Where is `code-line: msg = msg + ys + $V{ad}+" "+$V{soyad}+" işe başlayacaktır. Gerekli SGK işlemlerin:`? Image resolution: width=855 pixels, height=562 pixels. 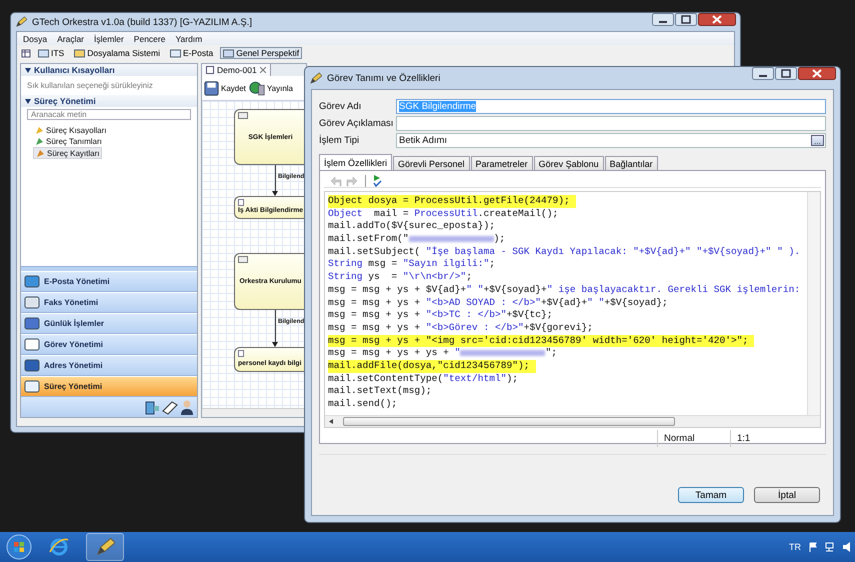 code-line: msg = msg + ys + $V{ad}+" "+$V{soyad}+" işe başlayacaktır. Gerekli SGK işlemlerin: is located at coordinates (565, 290).